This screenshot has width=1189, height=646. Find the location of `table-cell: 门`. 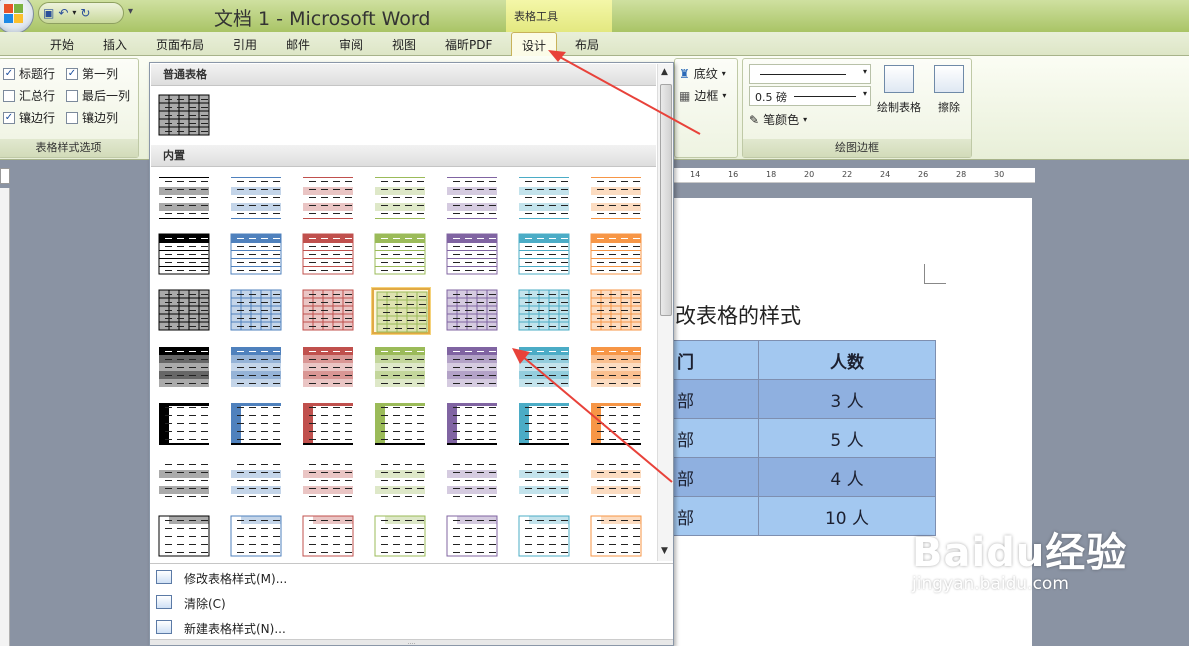

table-cell: 门 is located at coordinates (713, 360).